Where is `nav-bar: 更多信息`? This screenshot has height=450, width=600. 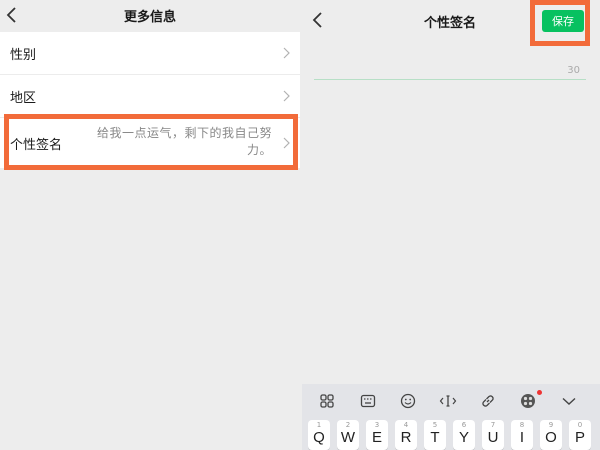
nav-bar: 更多信息 is located at coordinates (150, 15).